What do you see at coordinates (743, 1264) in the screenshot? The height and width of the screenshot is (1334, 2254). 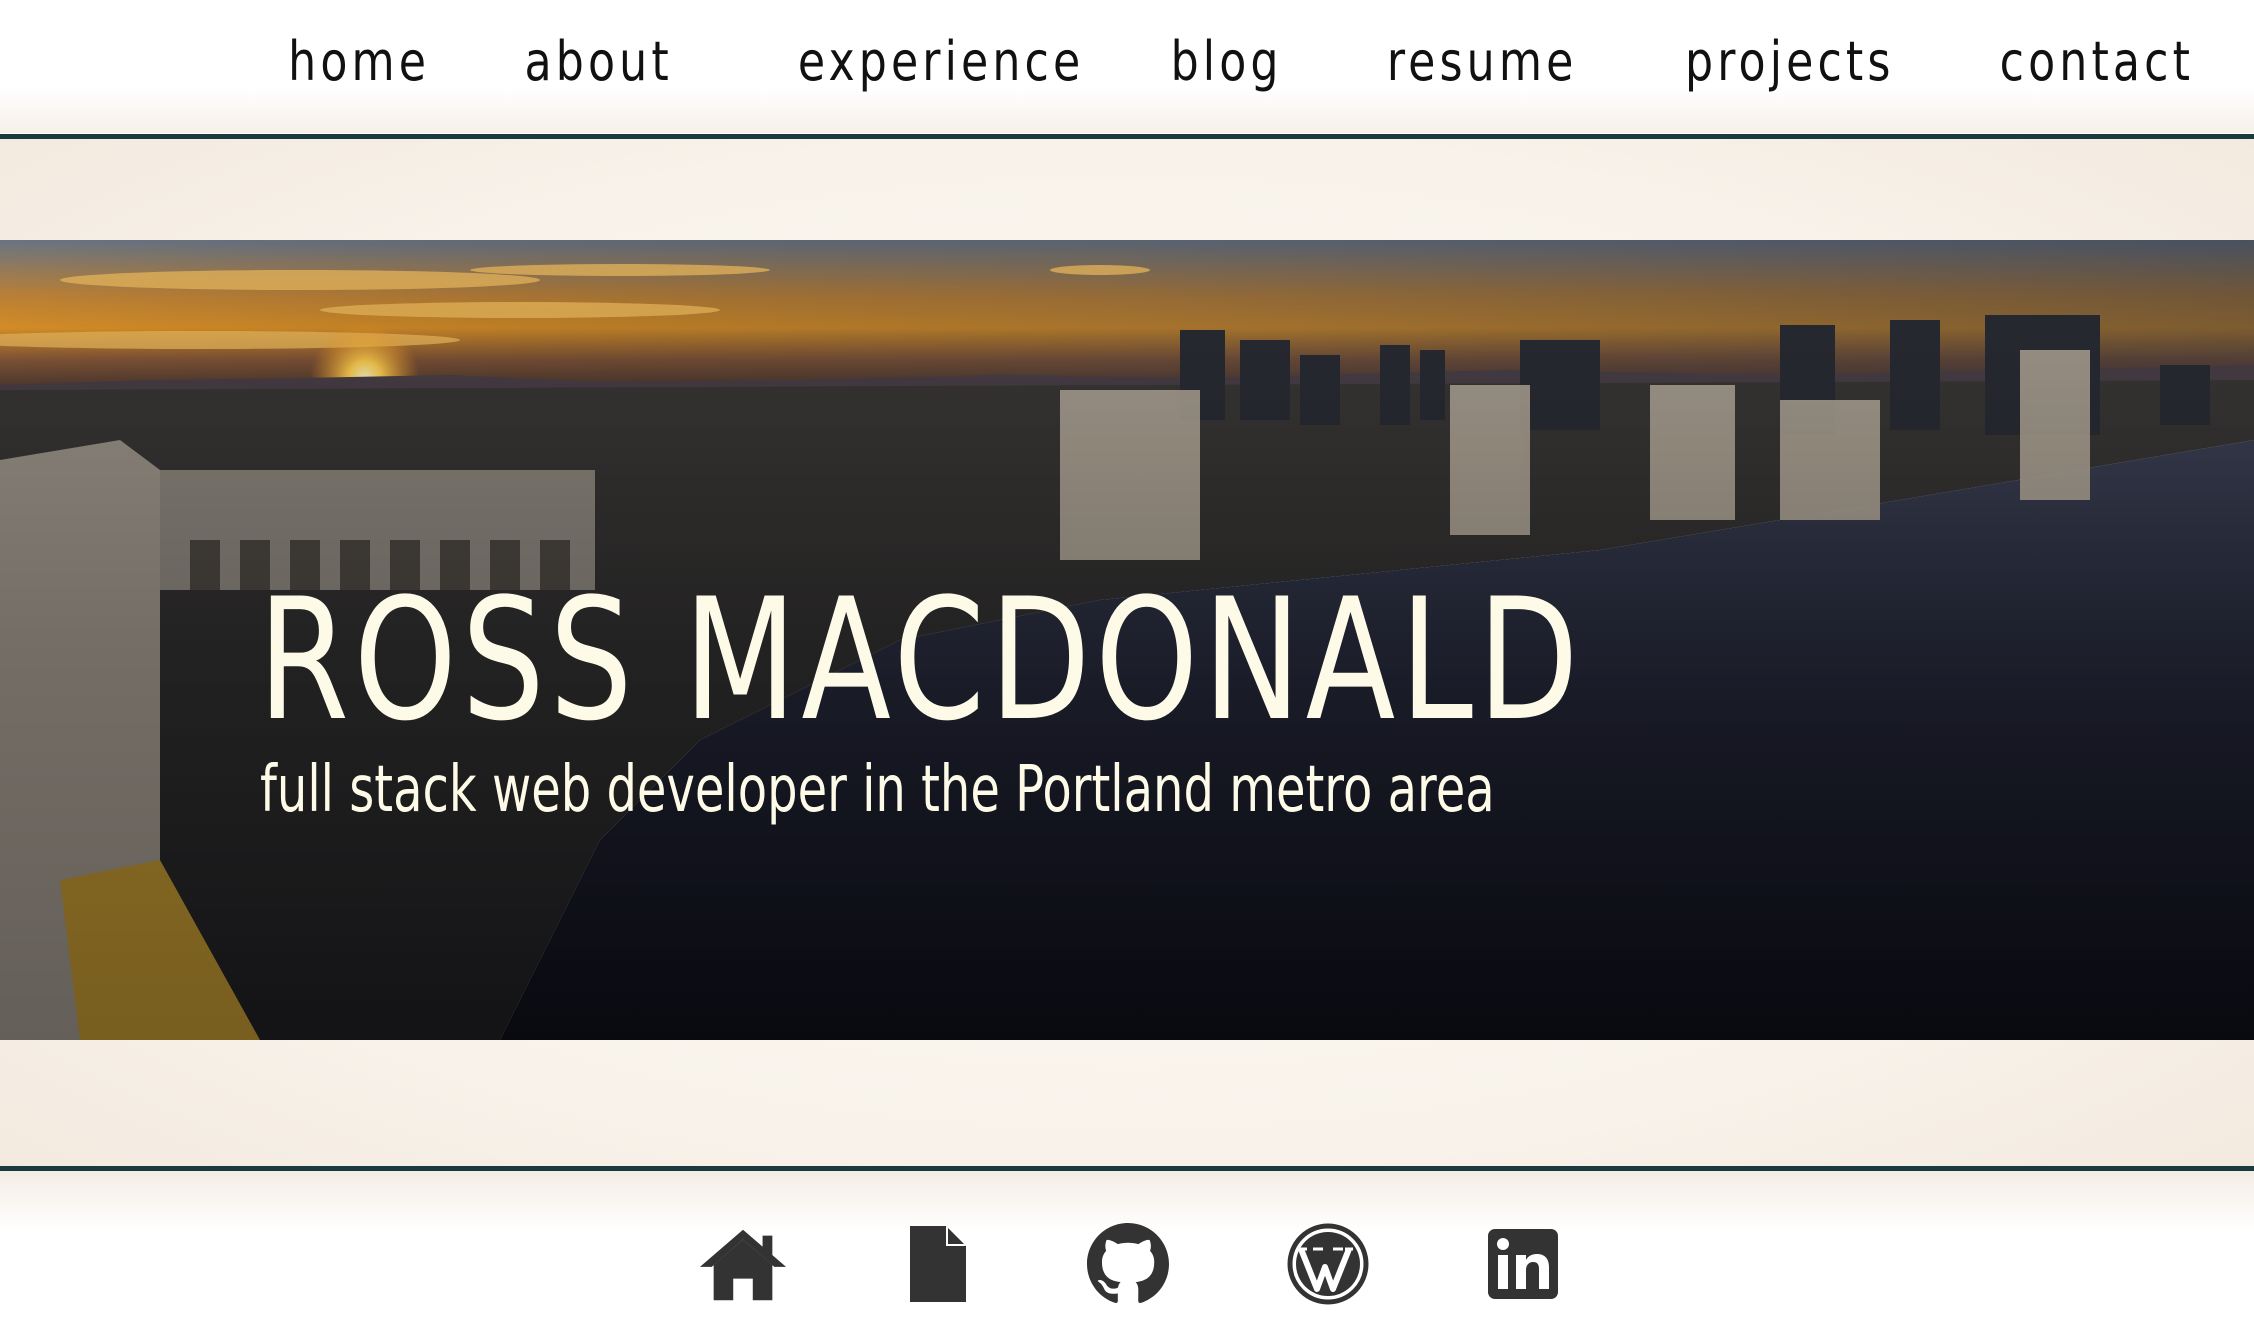 I see `home-icon` at bounding box center [743, 1264].